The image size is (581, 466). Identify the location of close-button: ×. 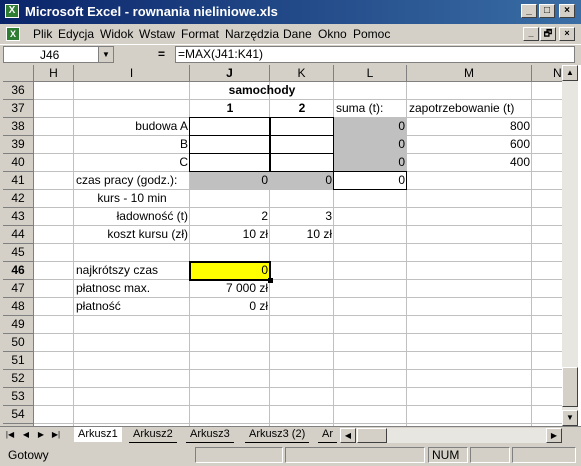
(567, 11).